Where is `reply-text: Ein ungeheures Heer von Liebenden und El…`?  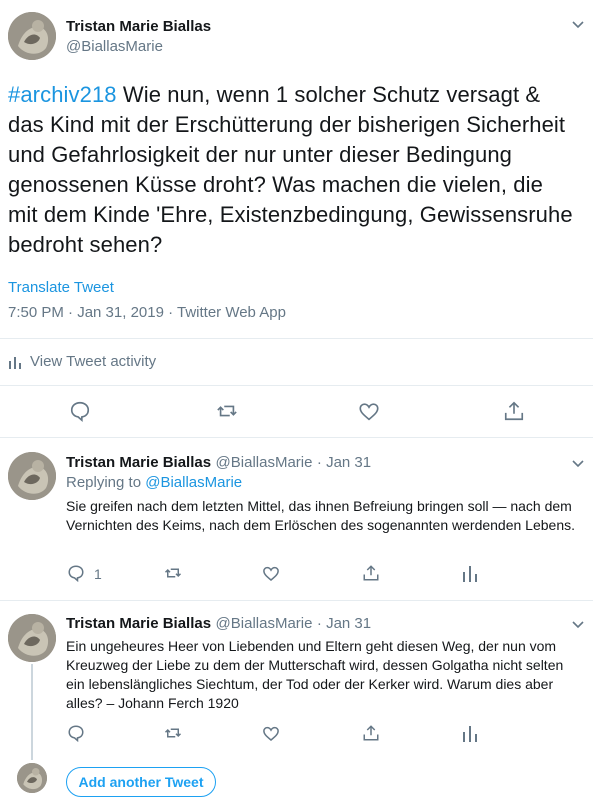
reply-text: Ein ungeheures Heer von Liebenden und El… is located at coordinates (315, 674).